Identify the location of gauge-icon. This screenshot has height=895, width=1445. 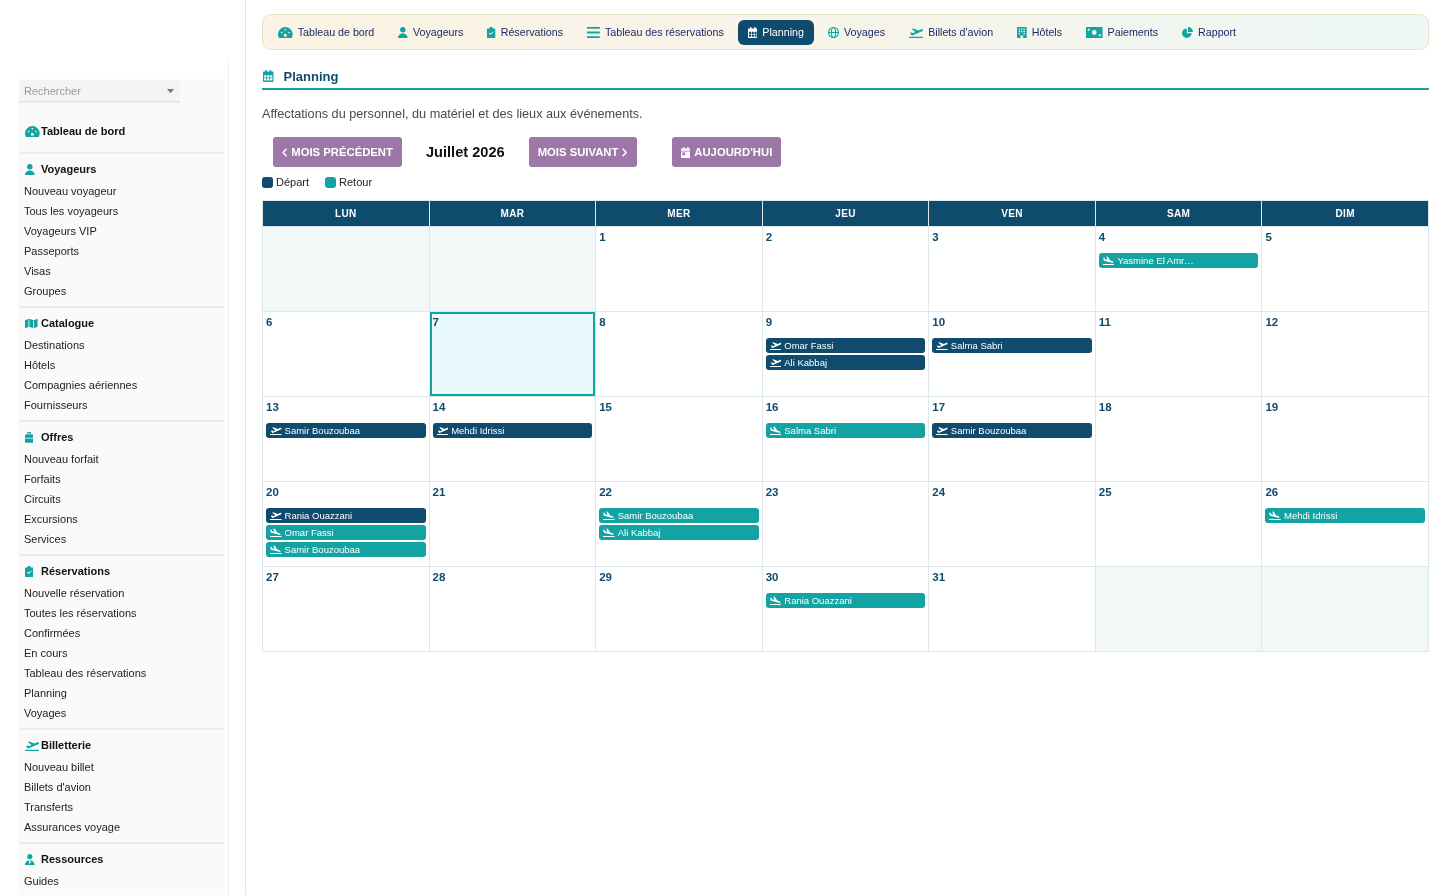
(285, 32).